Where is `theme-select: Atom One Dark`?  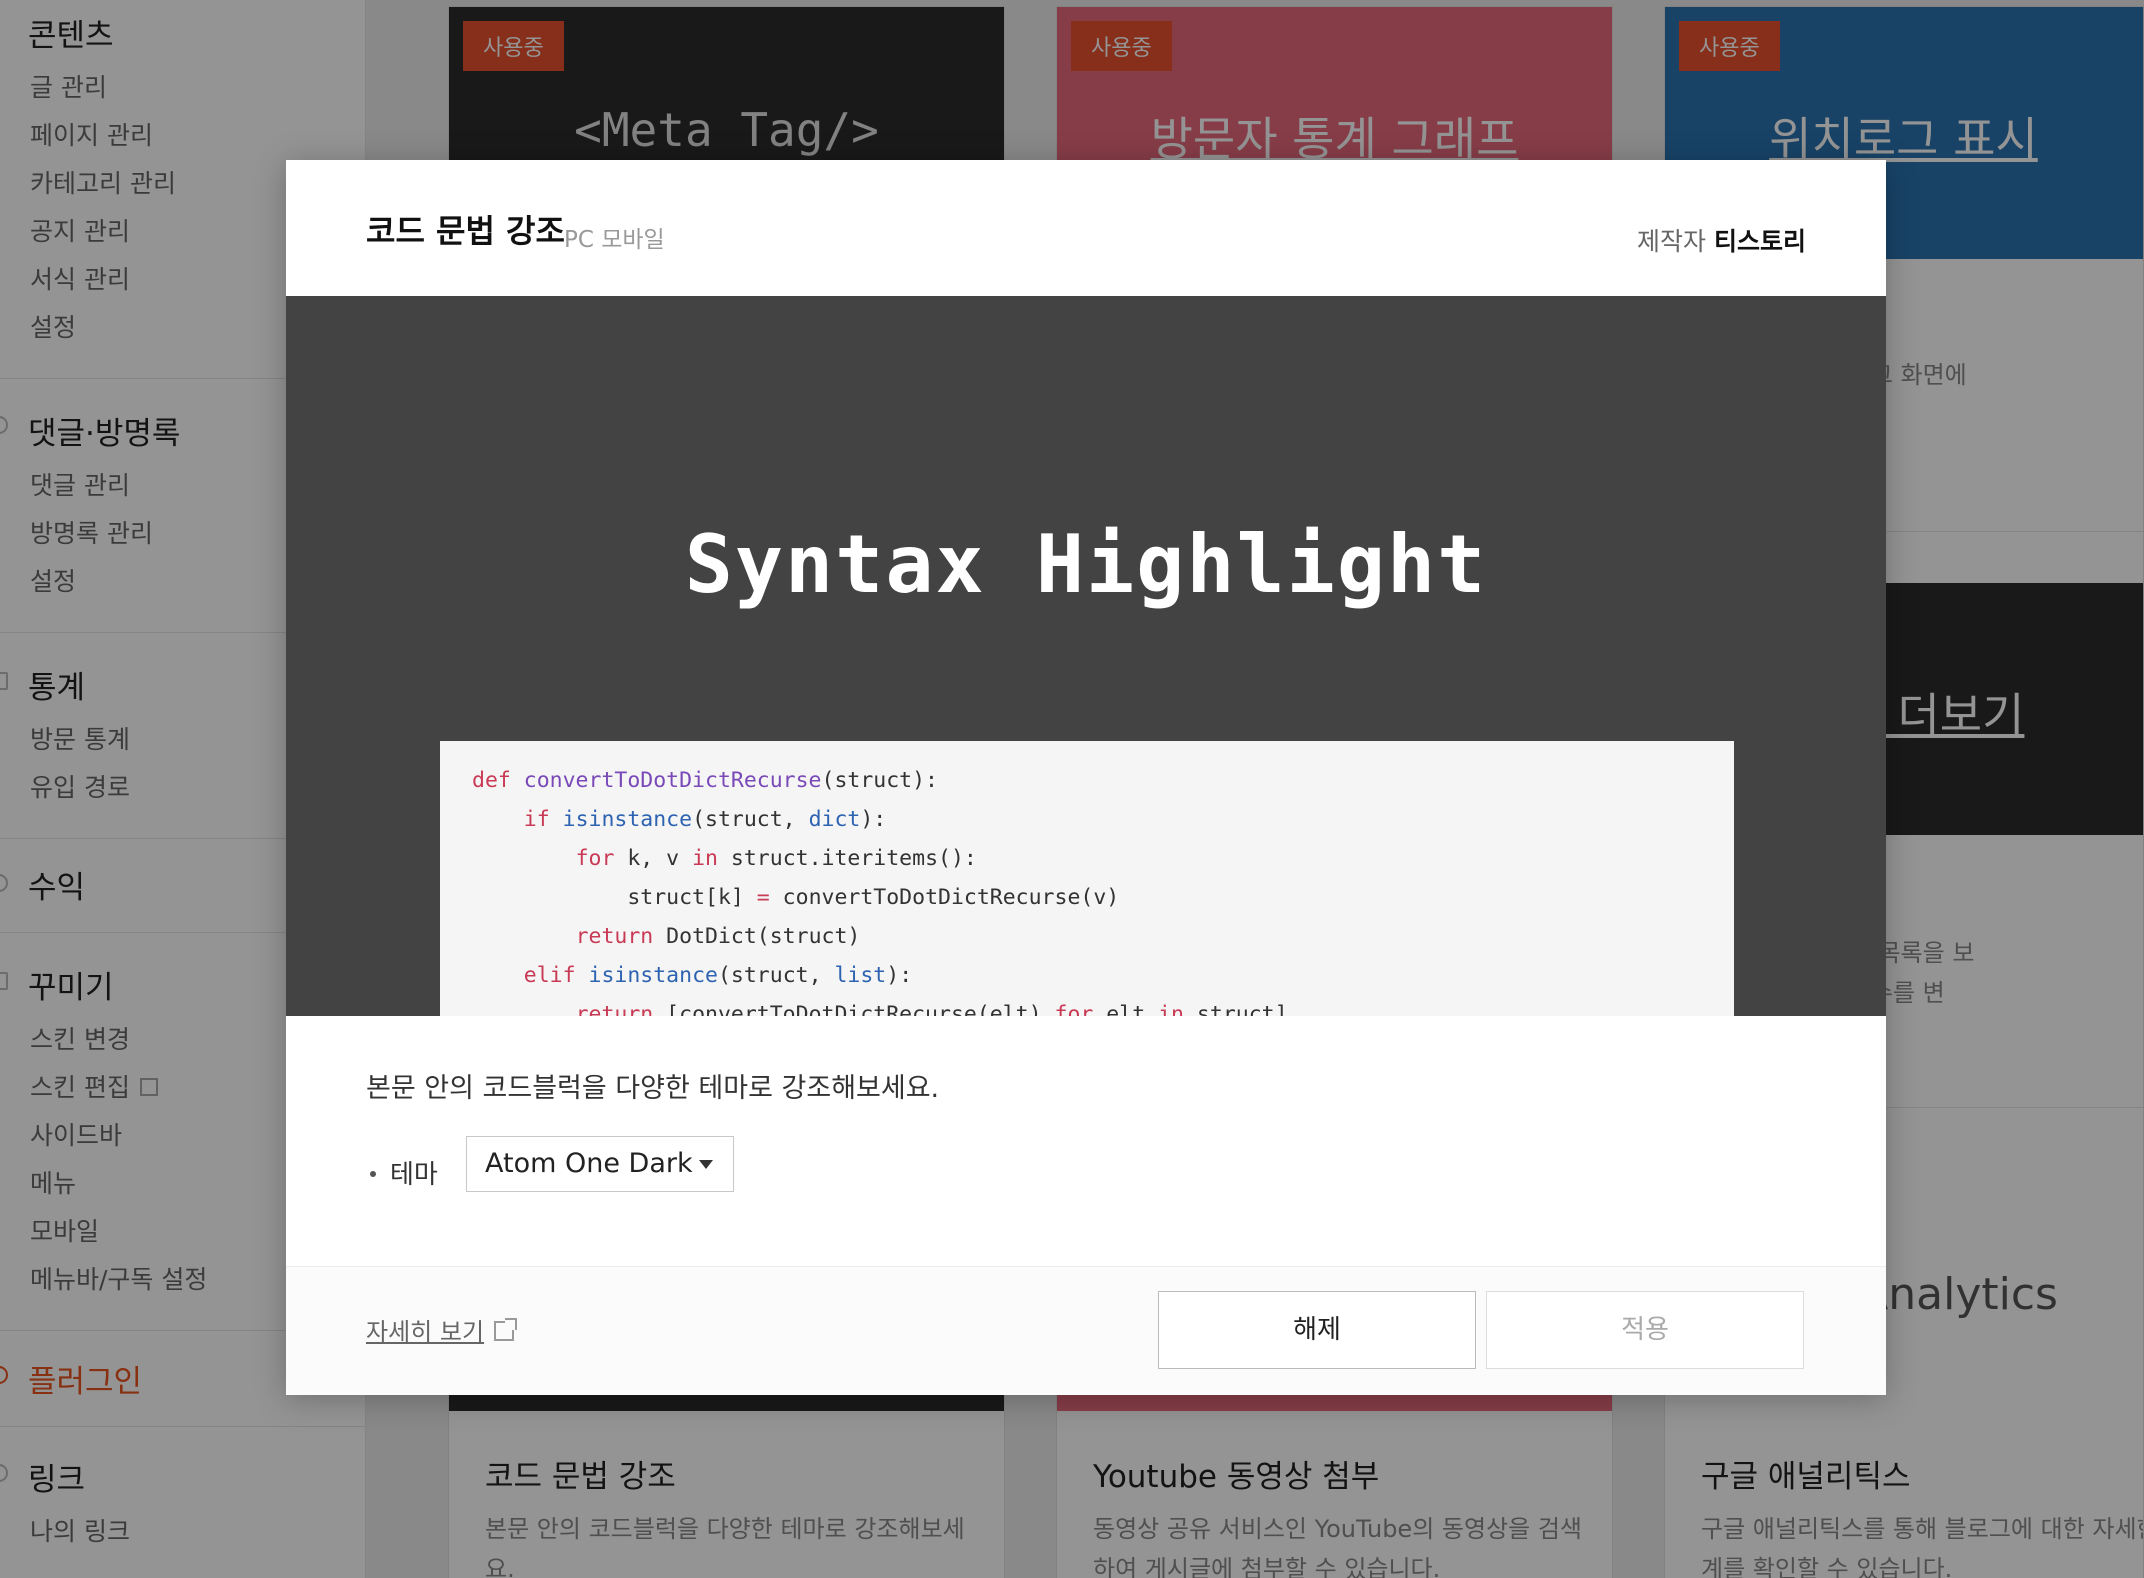 theme-select: Atom One Dark is located at coordinates (600, 1164).